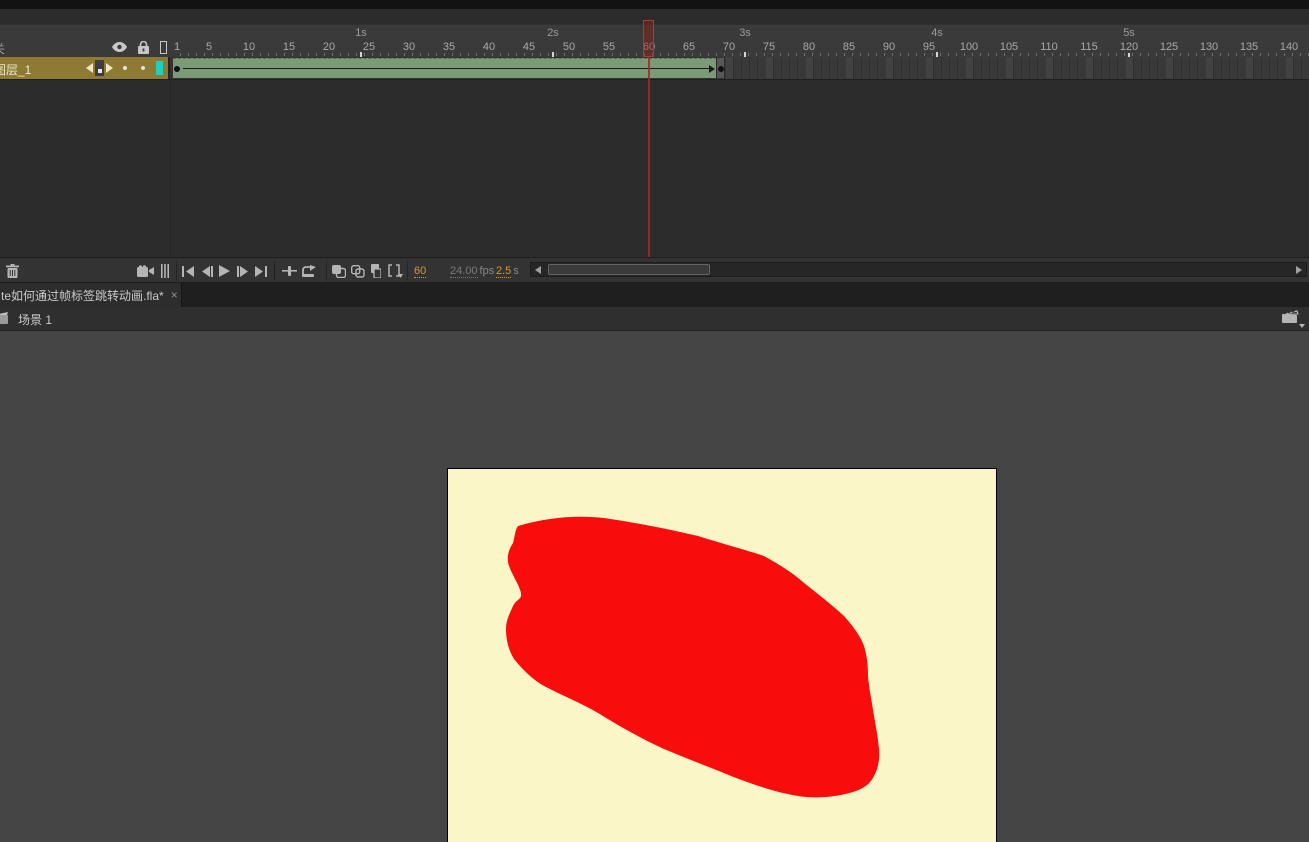 The image size is (1309, 842). What do you see at coordinates (207, 271) in the screenshot?
I see `step-back-icon` at bounding box center [207, 271].